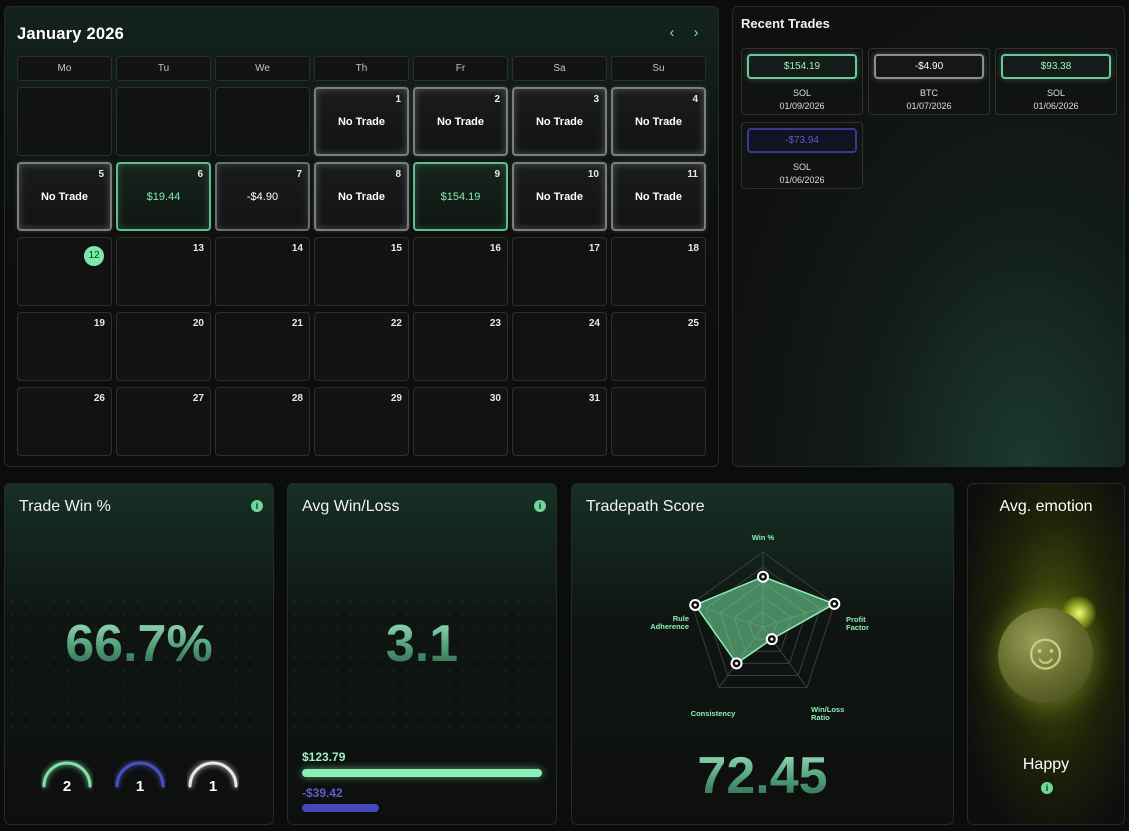 The height and width of the screenshot is (831, 1129). What do you see at coordinates (929, 93) in the screenshot?
I see `trade-symbol: BTC` at bounding box center [929, 93].